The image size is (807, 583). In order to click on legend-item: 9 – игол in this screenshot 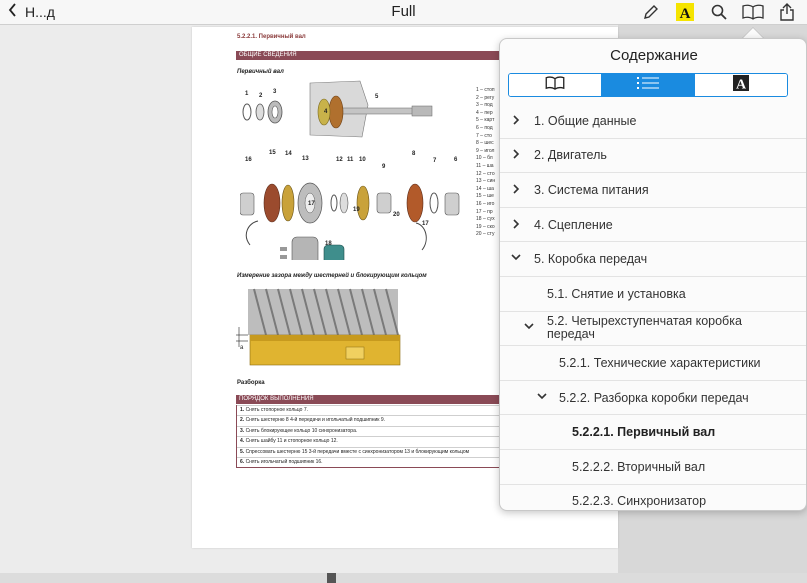, I will do `click(485, 150)`.